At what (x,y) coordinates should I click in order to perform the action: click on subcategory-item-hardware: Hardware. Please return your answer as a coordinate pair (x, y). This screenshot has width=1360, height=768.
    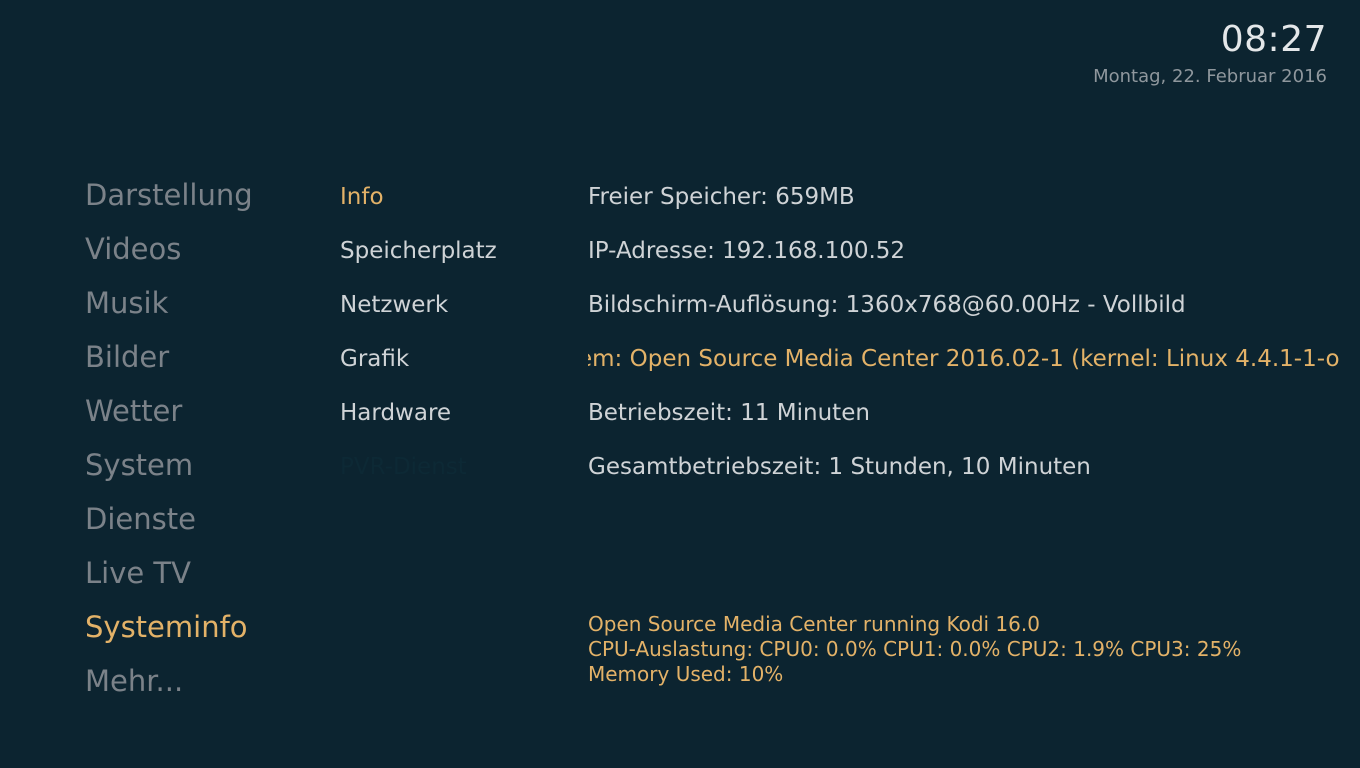
    Looking at the image, I should click on (455, 413).